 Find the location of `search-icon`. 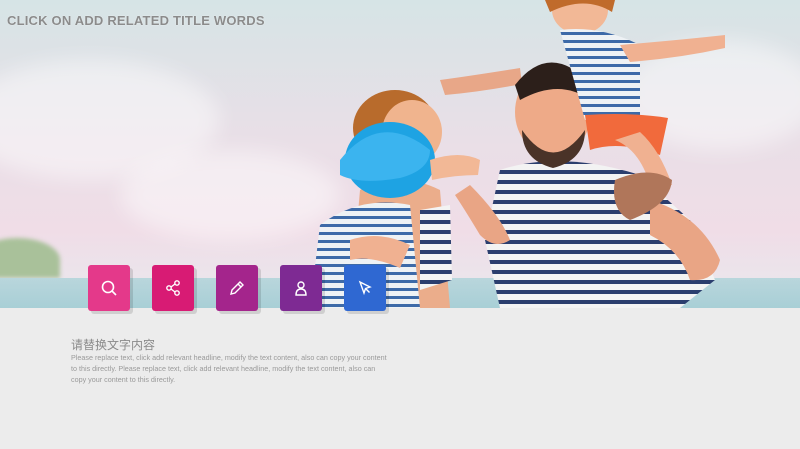

search-icon is located at coordinates (109, 288).